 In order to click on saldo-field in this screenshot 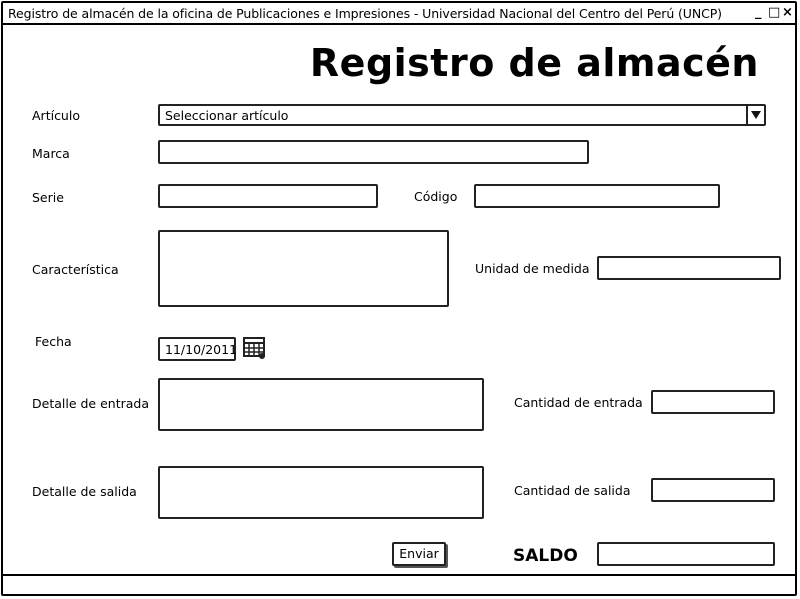, I will do `click(686, 554)`.